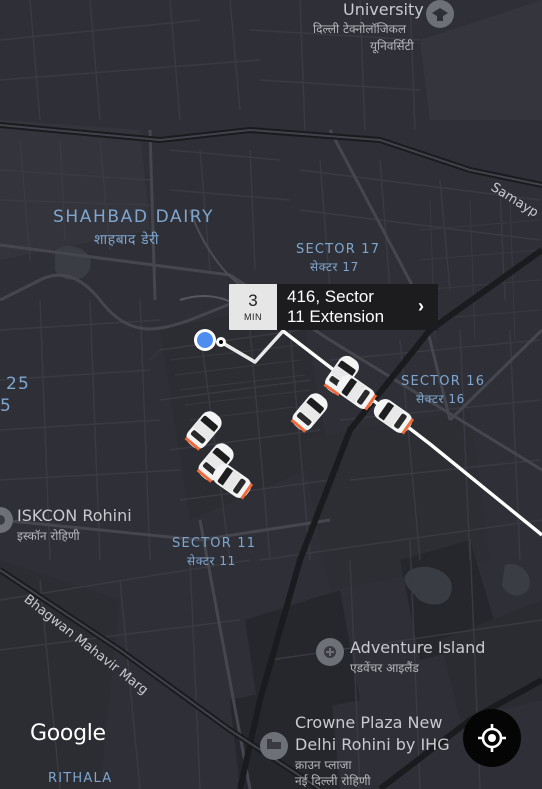 The width and height of the screenshot is (542, 789). I want to click on crosshair-target-icon, so click(492, 738).